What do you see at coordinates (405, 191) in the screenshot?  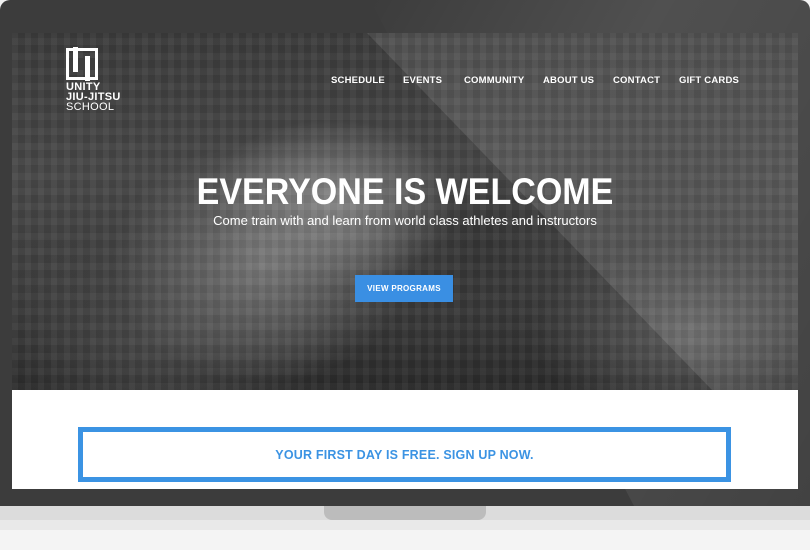 I see `hero-headline: EVERYONE IS WELCOME` at bounding box center [405, 191].